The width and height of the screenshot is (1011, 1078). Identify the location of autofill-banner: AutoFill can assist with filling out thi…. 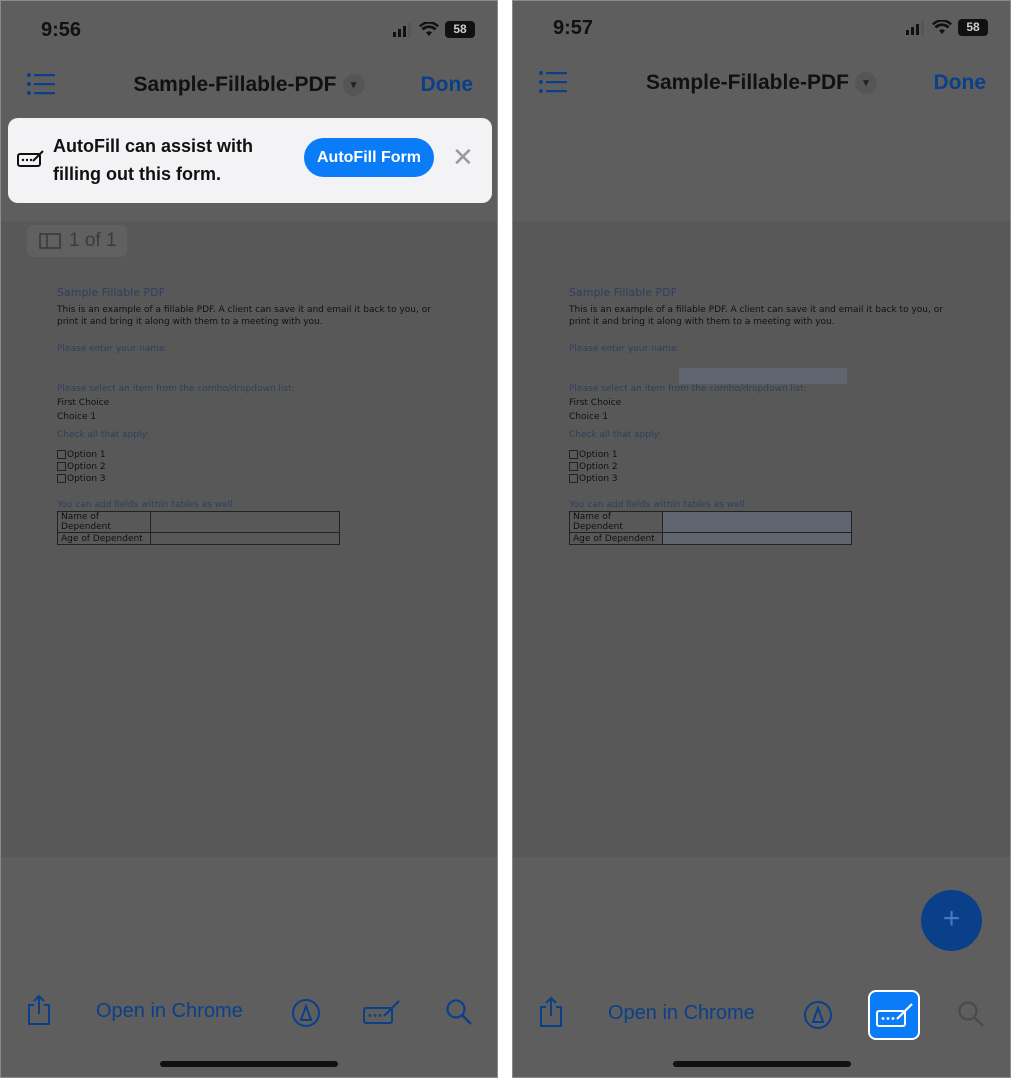
(250, 160).